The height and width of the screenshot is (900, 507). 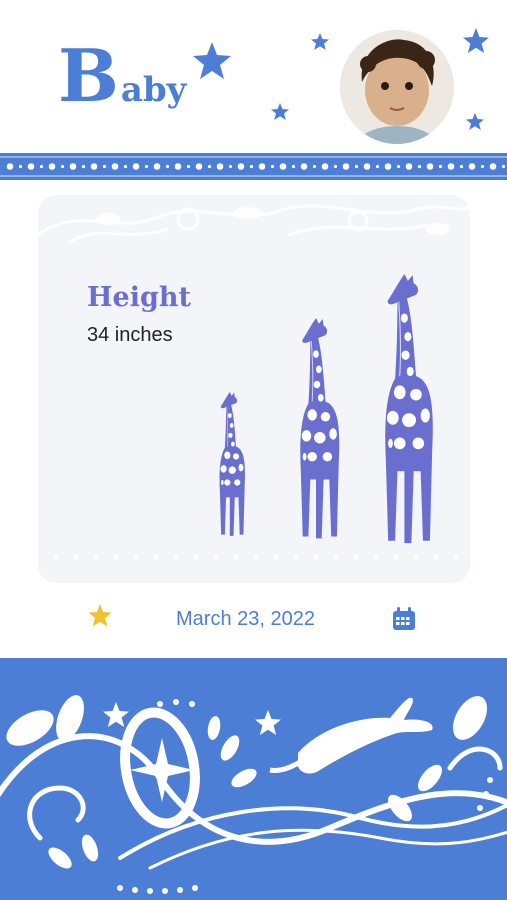 I want to click on baby-photo-icon, so click(x=397, y=87).